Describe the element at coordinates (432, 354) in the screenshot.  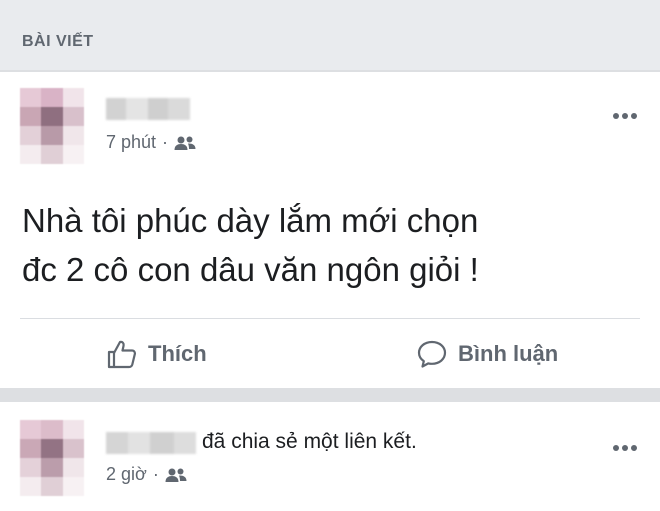
I see `comment-icon` at that location.